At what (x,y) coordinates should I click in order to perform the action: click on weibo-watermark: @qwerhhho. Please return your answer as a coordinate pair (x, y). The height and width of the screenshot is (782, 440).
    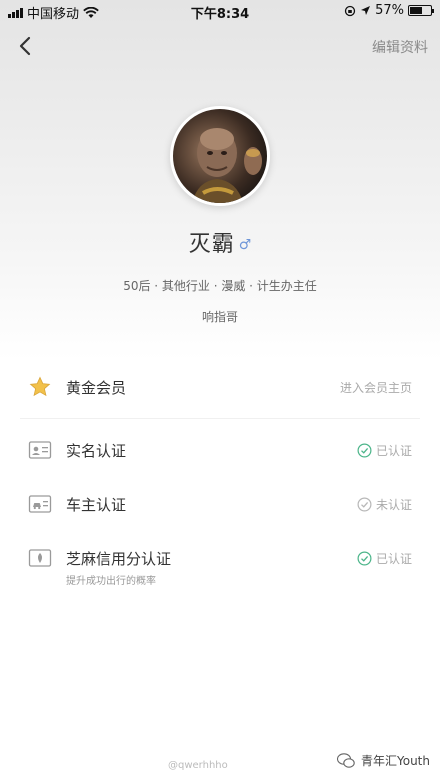
    Looking at the image, I should click on (198, 765).